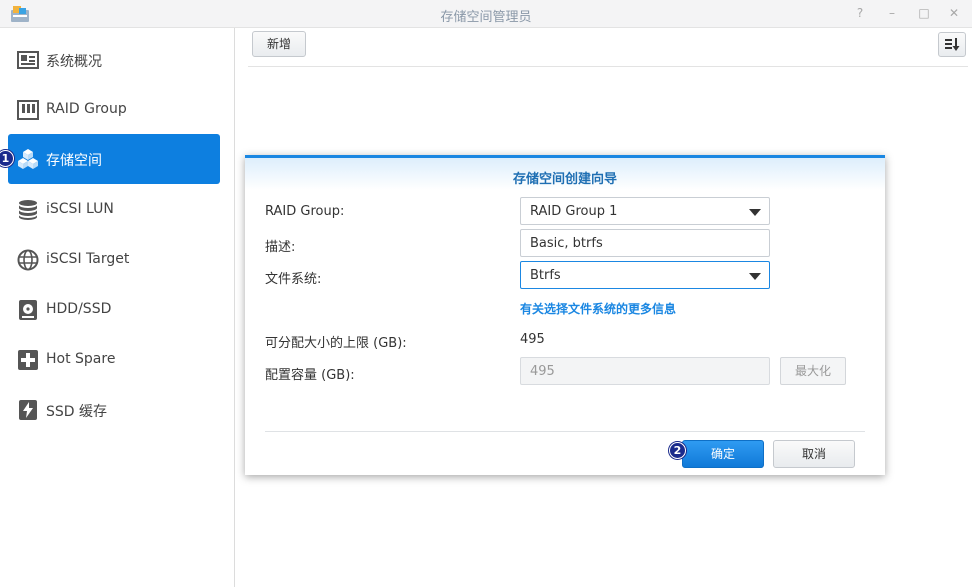 This screenshot has height=587, width=972. What do you see at coordinates (486, 17) in the screenshot?
I see `window-title: 存储空间管理员` at bounding box center [486, 17].